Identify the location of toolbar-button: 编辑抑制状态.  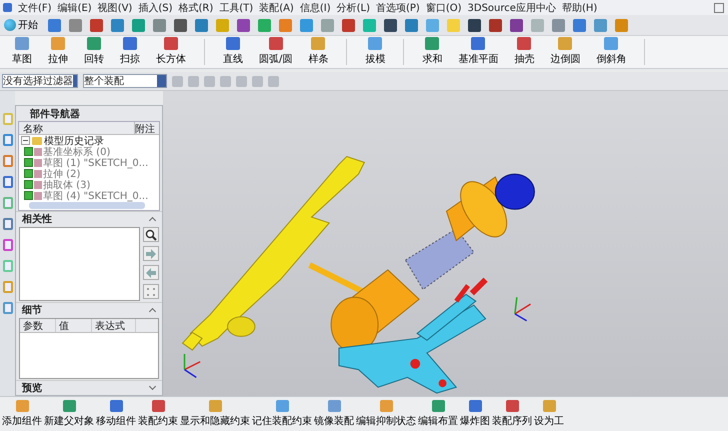
(386, 414).